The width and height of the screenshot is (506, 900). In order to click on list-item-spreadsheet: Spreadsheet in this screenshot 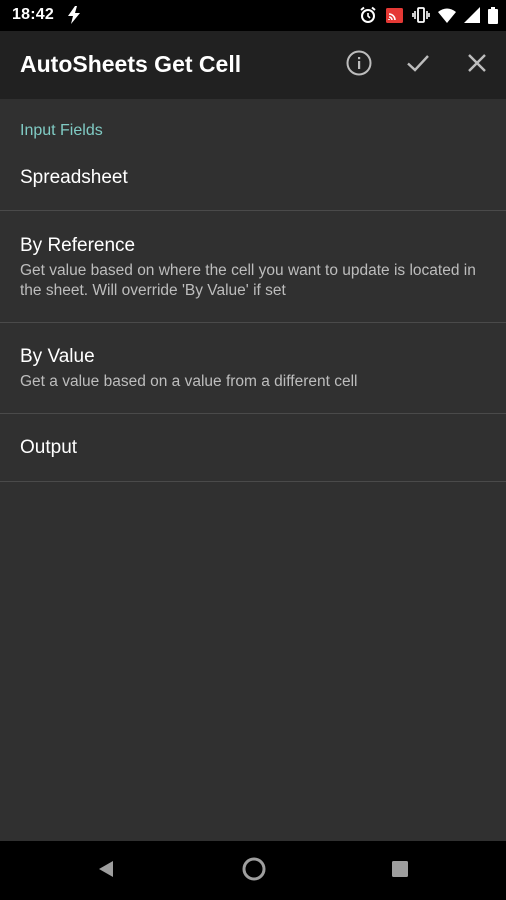, I will do `click(253, 180)`.